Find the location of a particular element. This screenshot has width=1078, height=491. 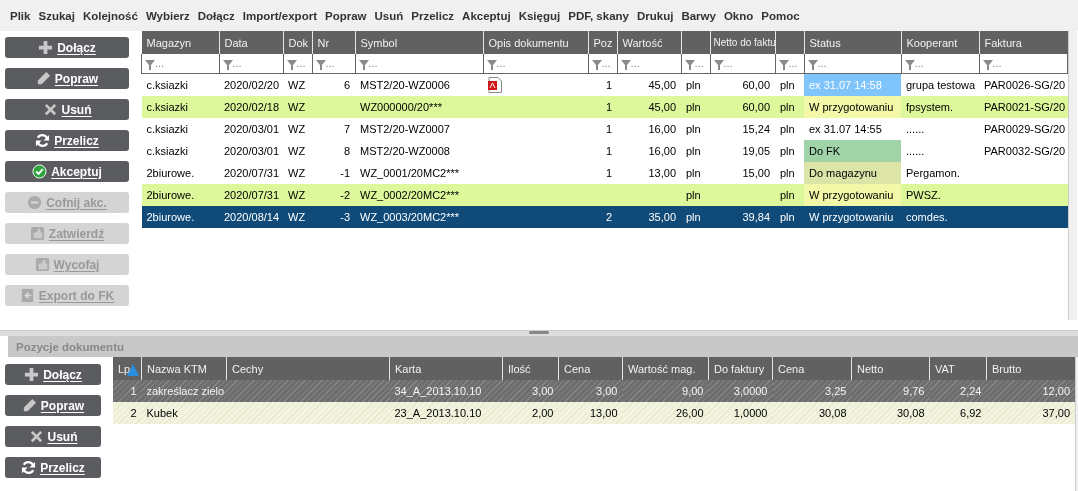

table-row: c.ksiazki 2020/03/01 WZ 8 MST2/20-WZ0008 1 16,00 pln 19,05 pln Do FK ...... PAR0032-SG/20 is located at coordinates (604, 151).